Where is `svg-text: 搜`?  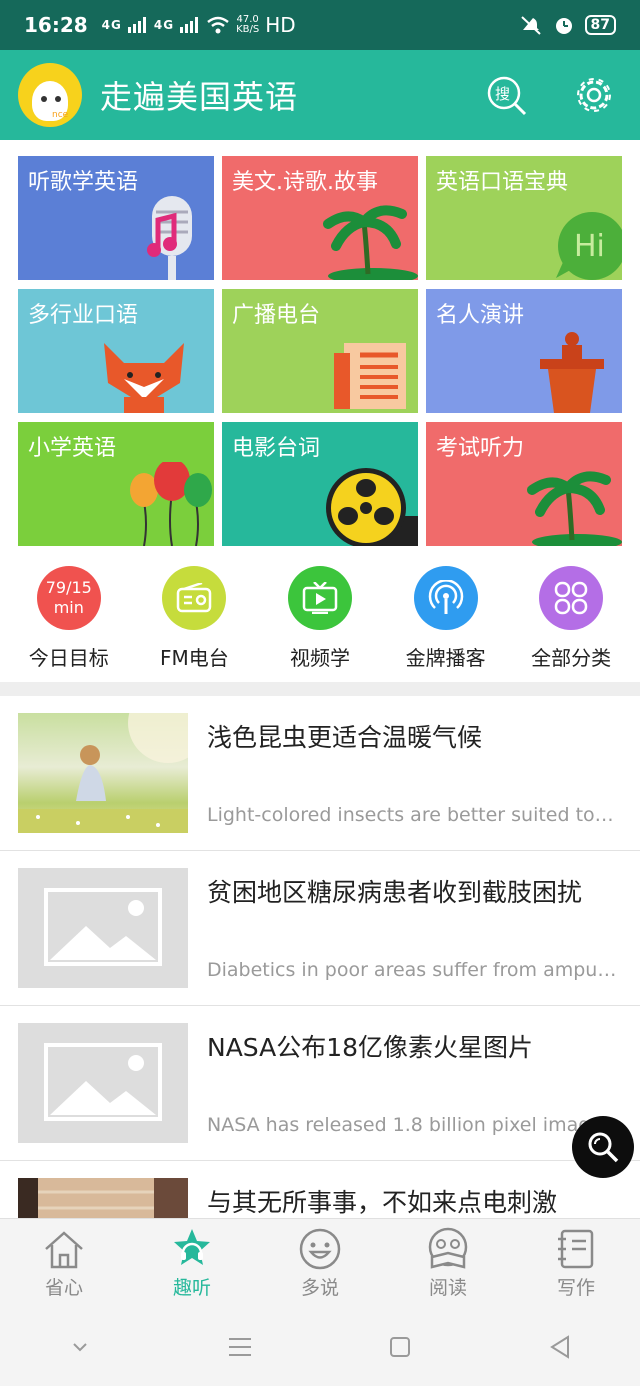
svg-text: 搜 is located at coordinates (502, 94).